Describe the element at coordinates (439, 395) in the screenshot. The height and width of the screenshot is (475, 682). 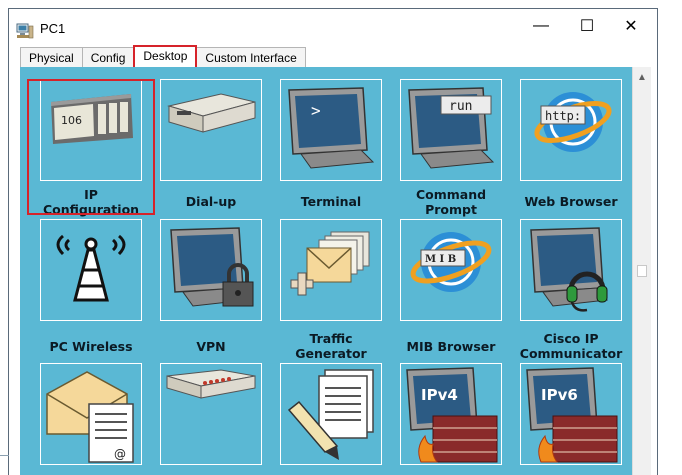
I see `ipv4-label-text: IPv4` at that location.